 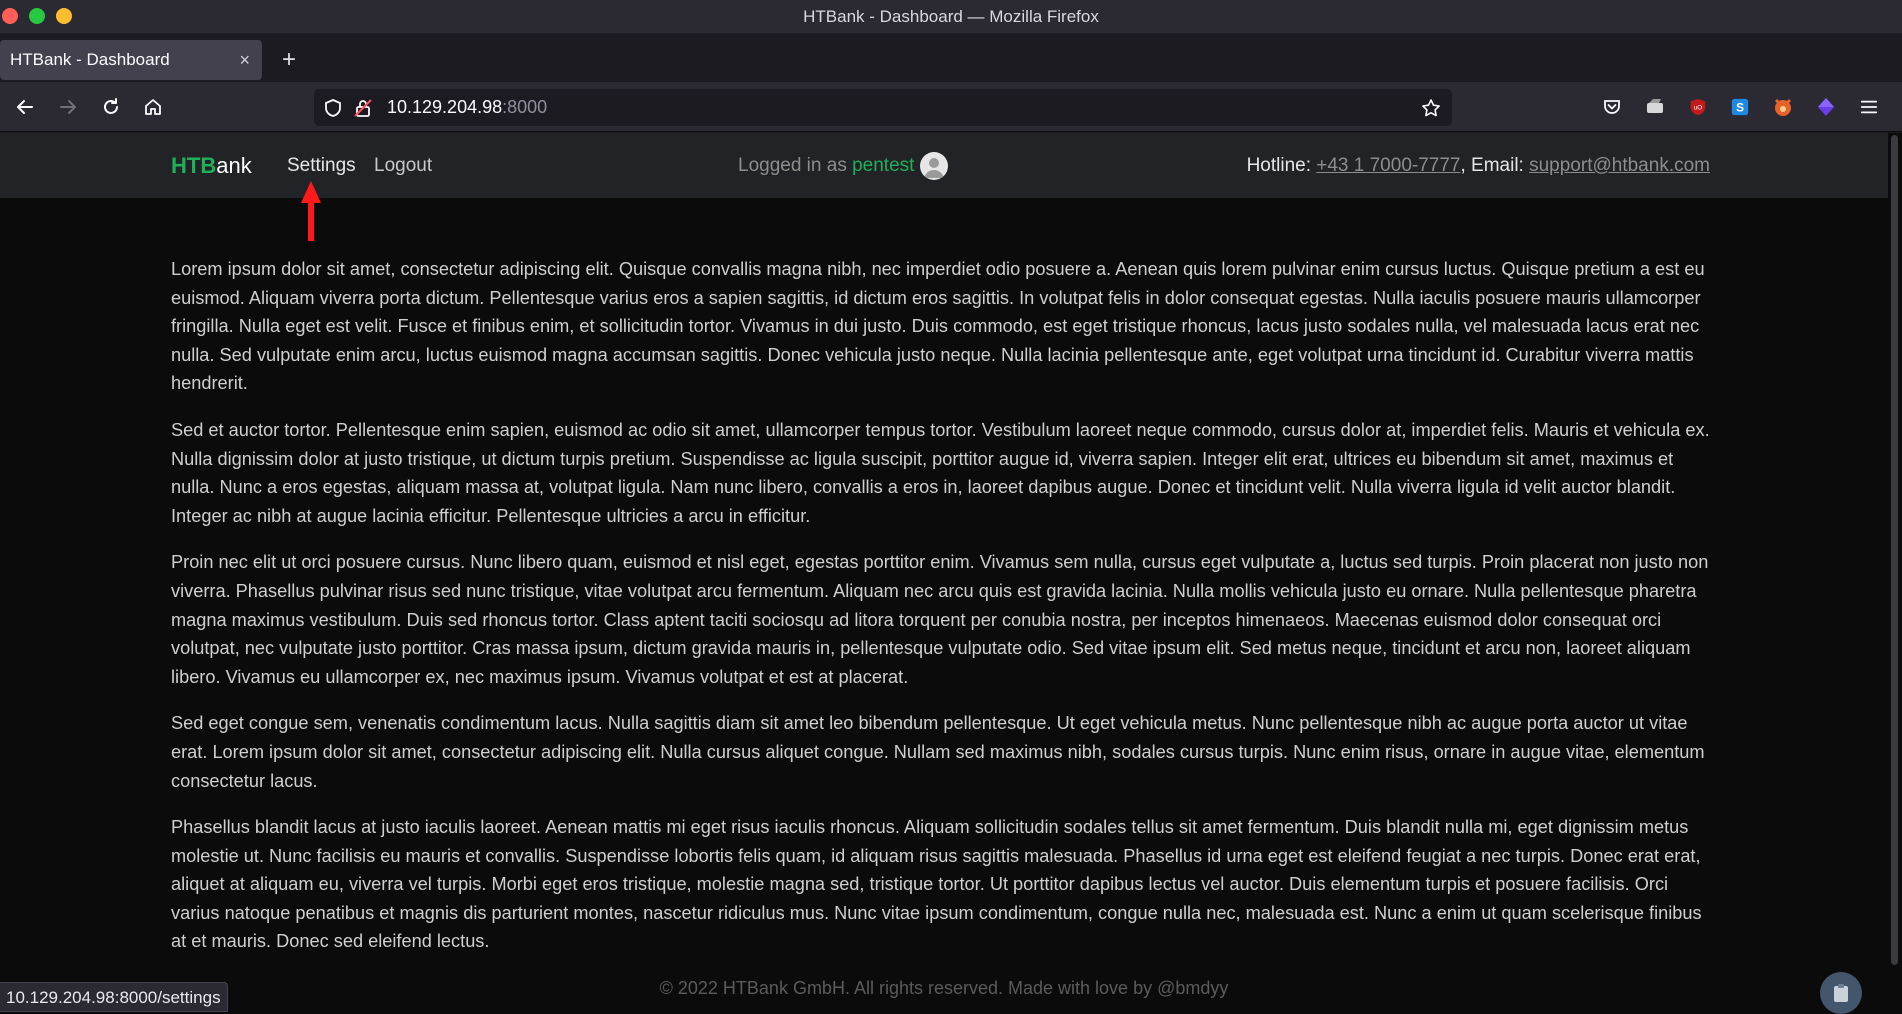 What do you see at coordinates (883, 165) in the screenshot?
I see `username: pentest` at bounding box center [883, 165].